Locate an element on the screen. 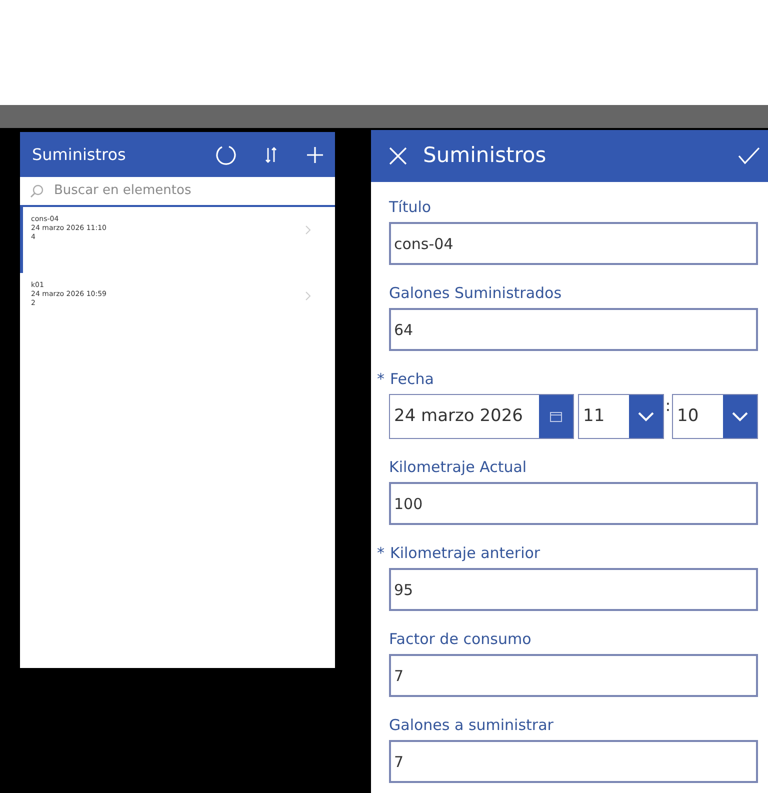  field-label: Título is located at coordinates (410, 207).